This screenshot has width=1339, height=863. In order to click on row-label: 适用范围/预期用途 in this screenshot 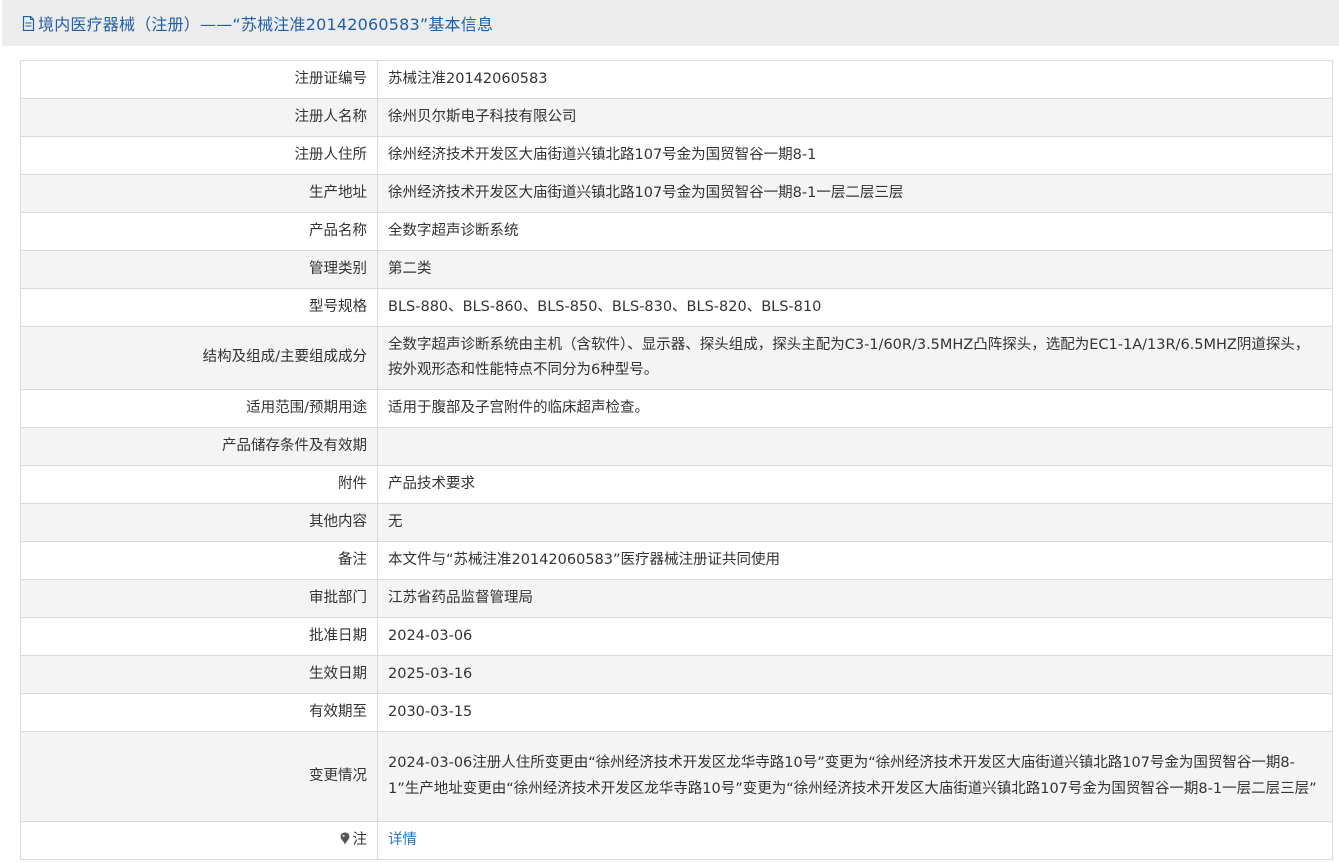, I will do `click(199, 408)`.